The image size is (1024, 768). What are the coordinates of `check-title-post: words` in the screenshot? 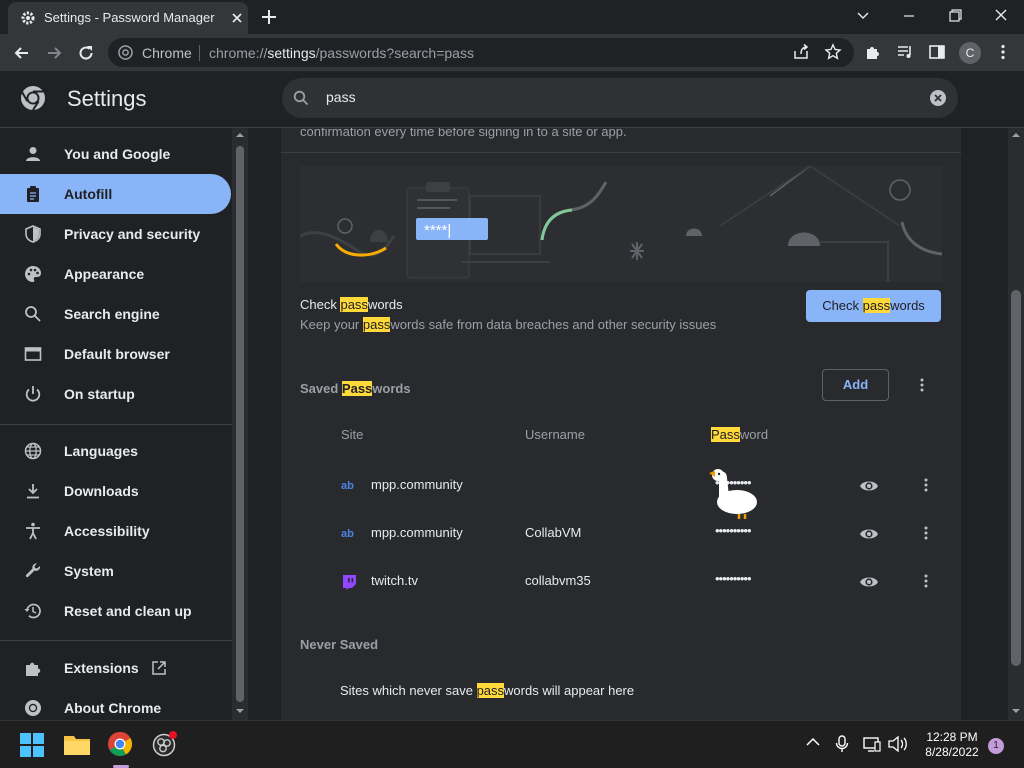 It's located at (385, 304).